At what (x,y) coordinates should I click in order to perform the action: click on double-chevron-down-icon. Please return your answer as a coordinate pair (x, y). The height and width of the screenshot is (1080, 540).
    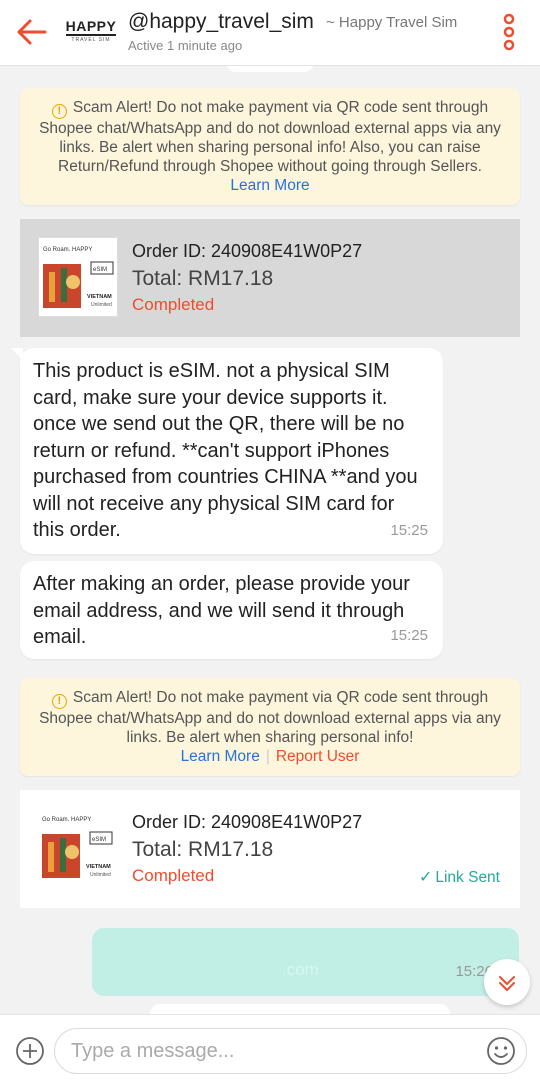
    Looking at the image, I should click on (507, 983).